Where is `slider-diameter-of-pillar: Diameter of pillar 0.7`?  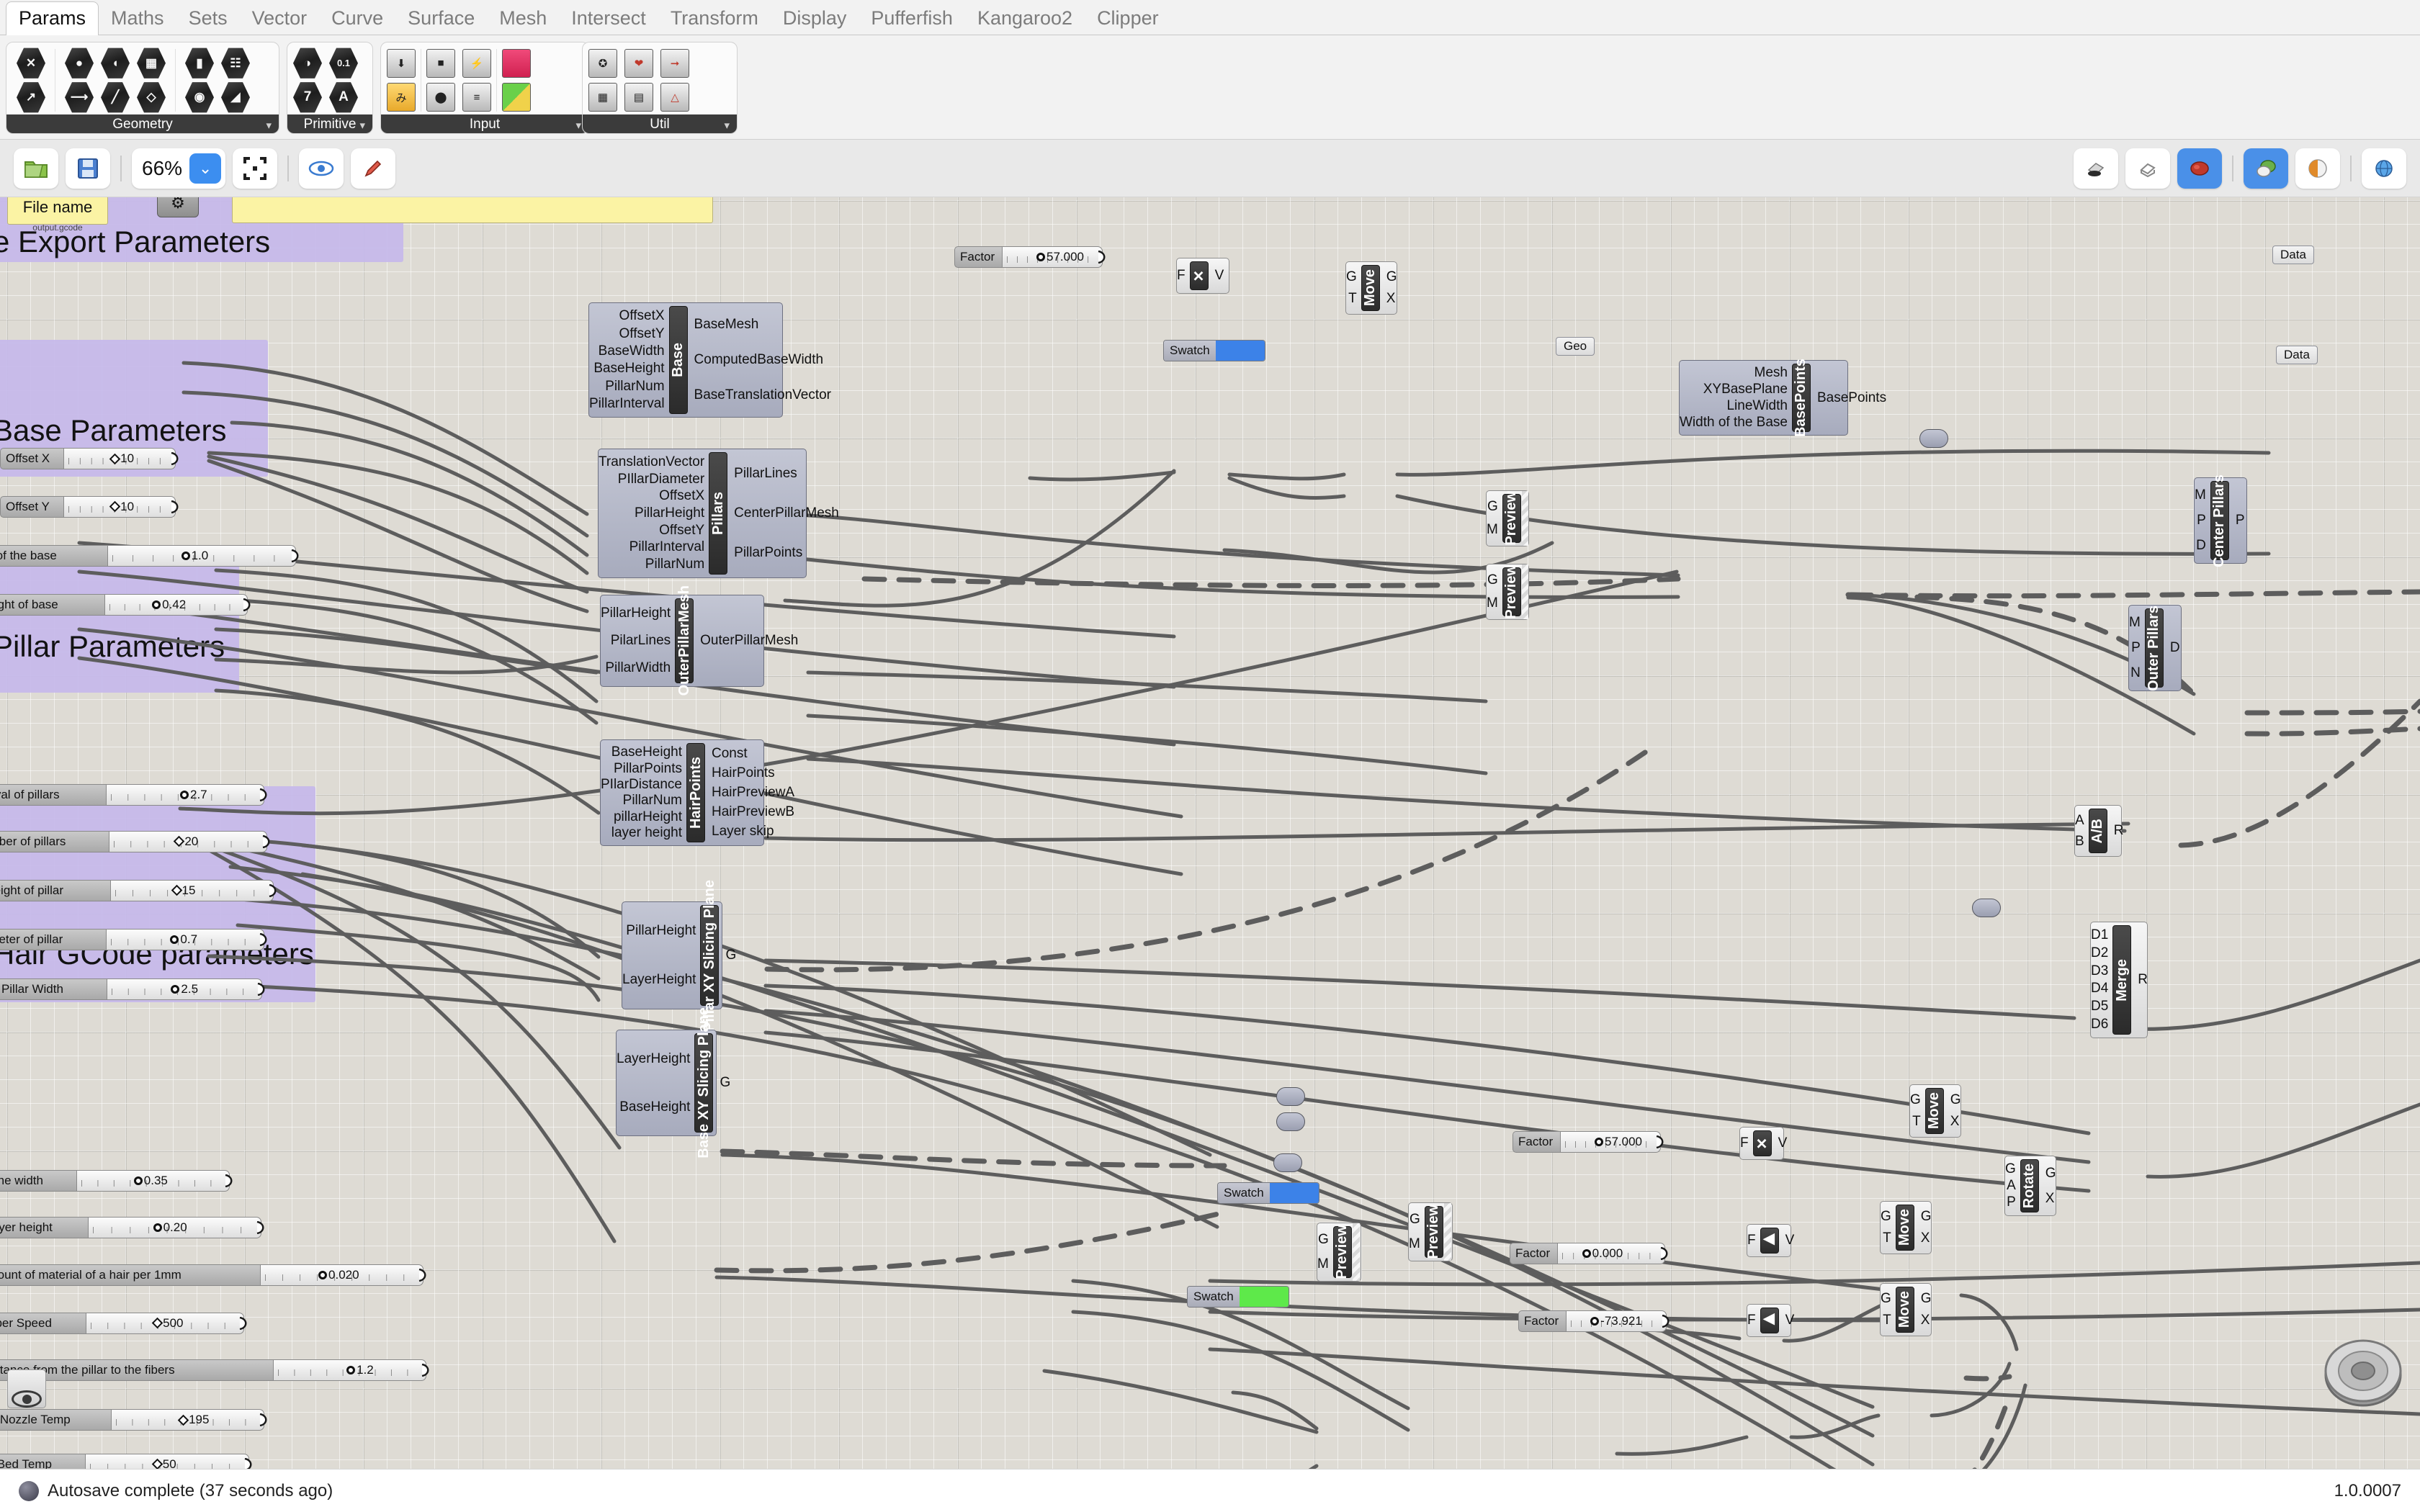 slider-diameter-of-pillar: Diameter of pillar 0.7 is located at coordinates (133, 939).